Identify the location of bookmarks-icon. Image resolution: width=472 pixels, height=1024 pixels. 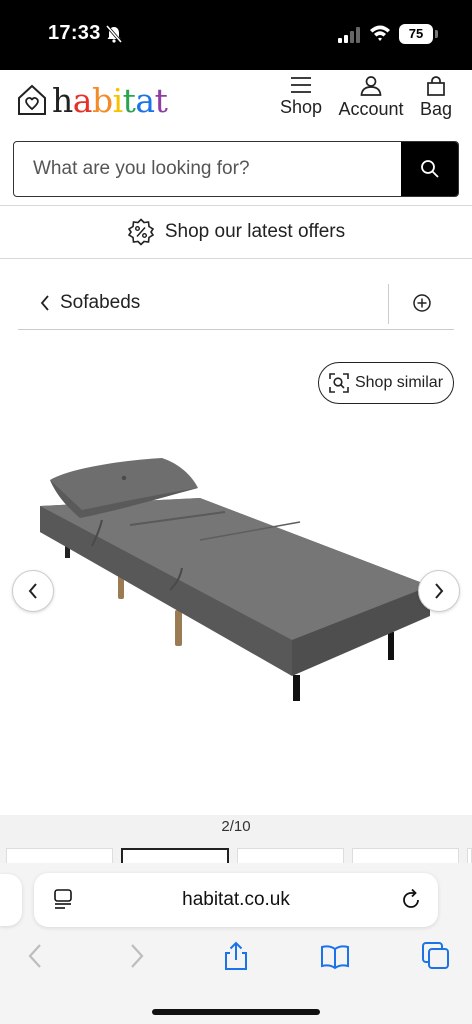
(335, 956).